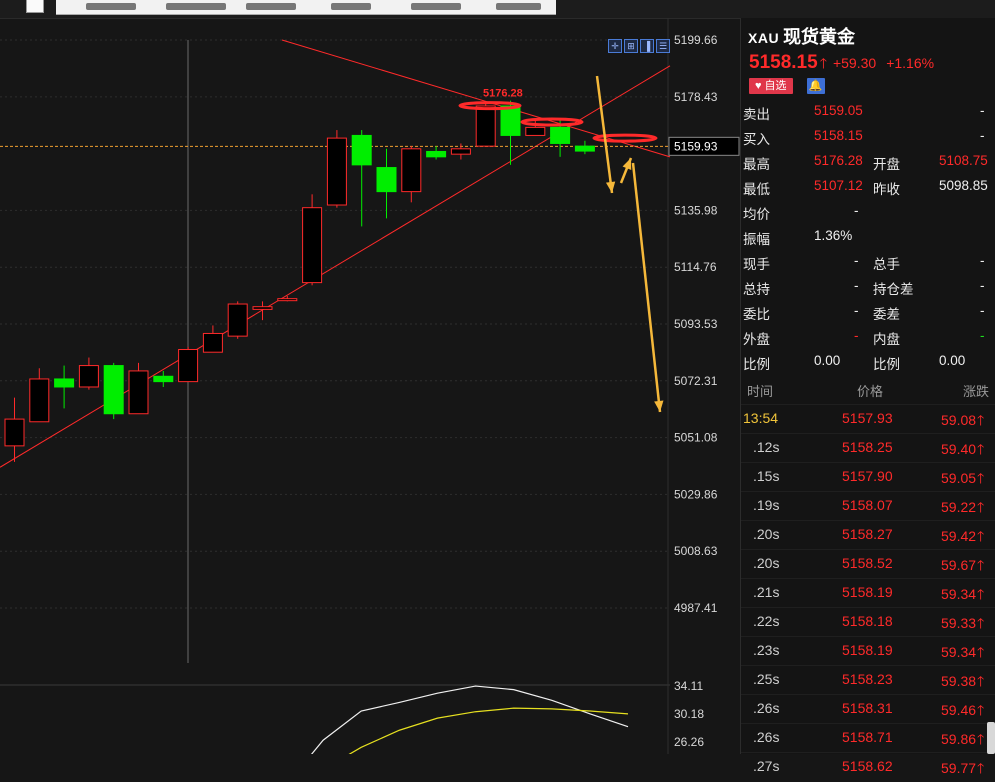 This screenshot has height=782, width=995. Describe the element at coordinates (663, 46) in the screenshot. I see `settings-icon: ☰` at that location.